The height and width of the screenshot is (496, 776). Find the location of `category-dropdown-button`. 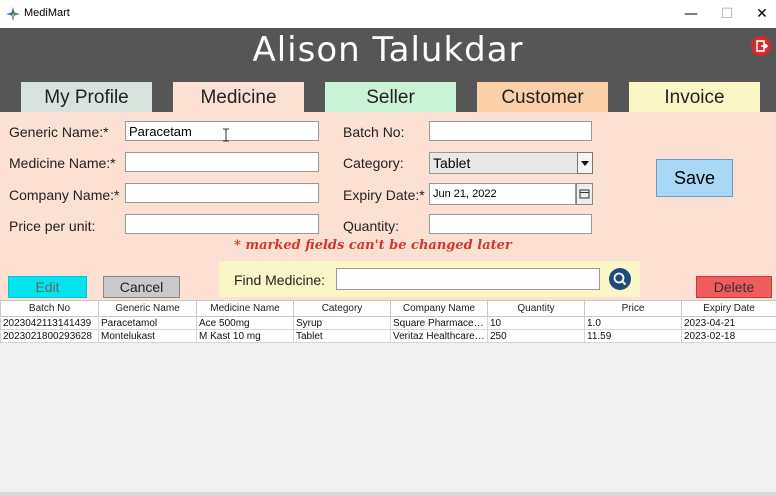

category-dropdown-button is located at coordinates (585, 163).